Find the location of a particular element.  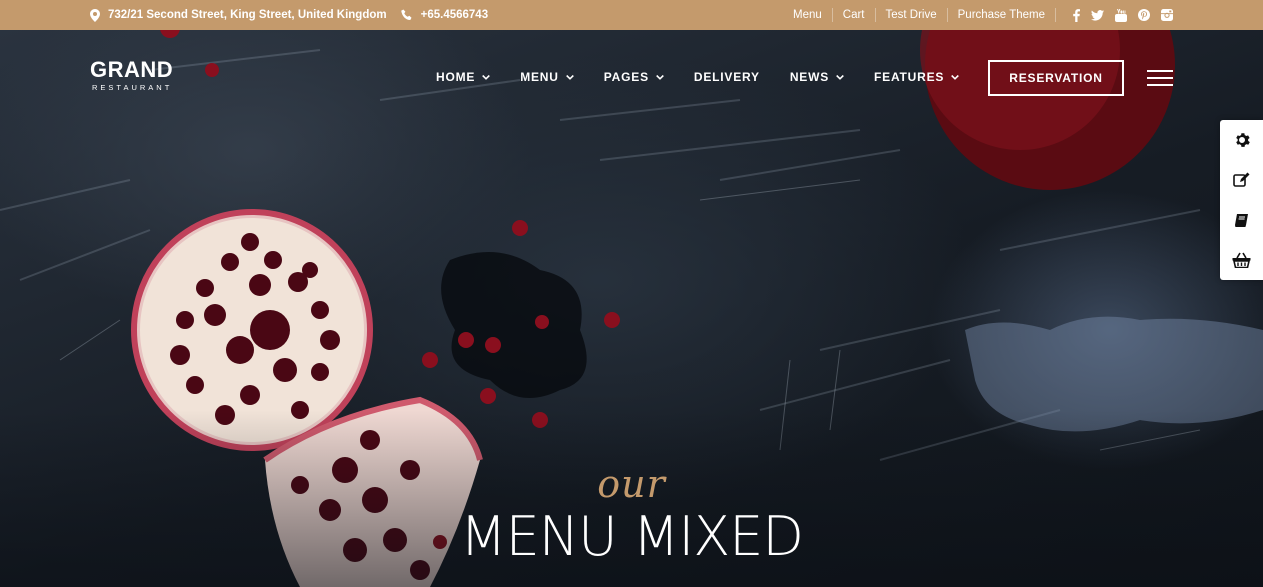

toplink-menu: Menu is located at coordinates (808, 15).